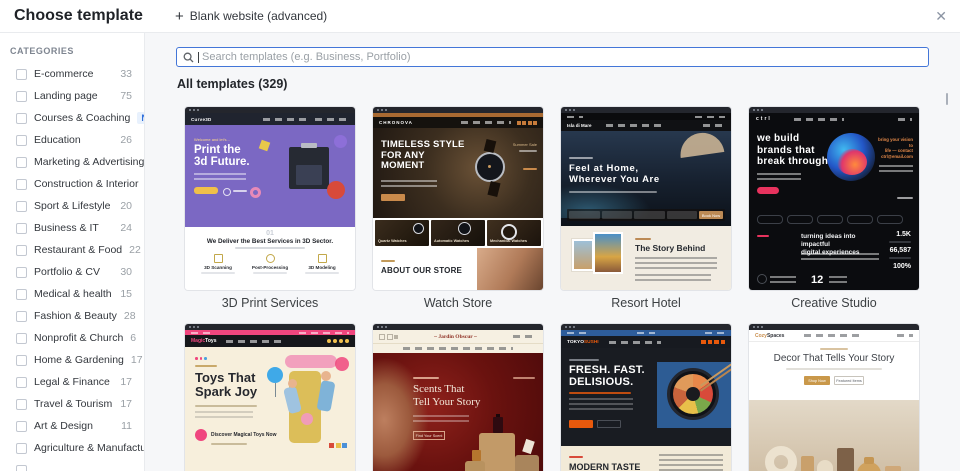 This screenshot has width=960, height=471. Describe the element at coordinates (67, 272) in the screenshot. I see `category-label: Portfolio & CV` at that location.